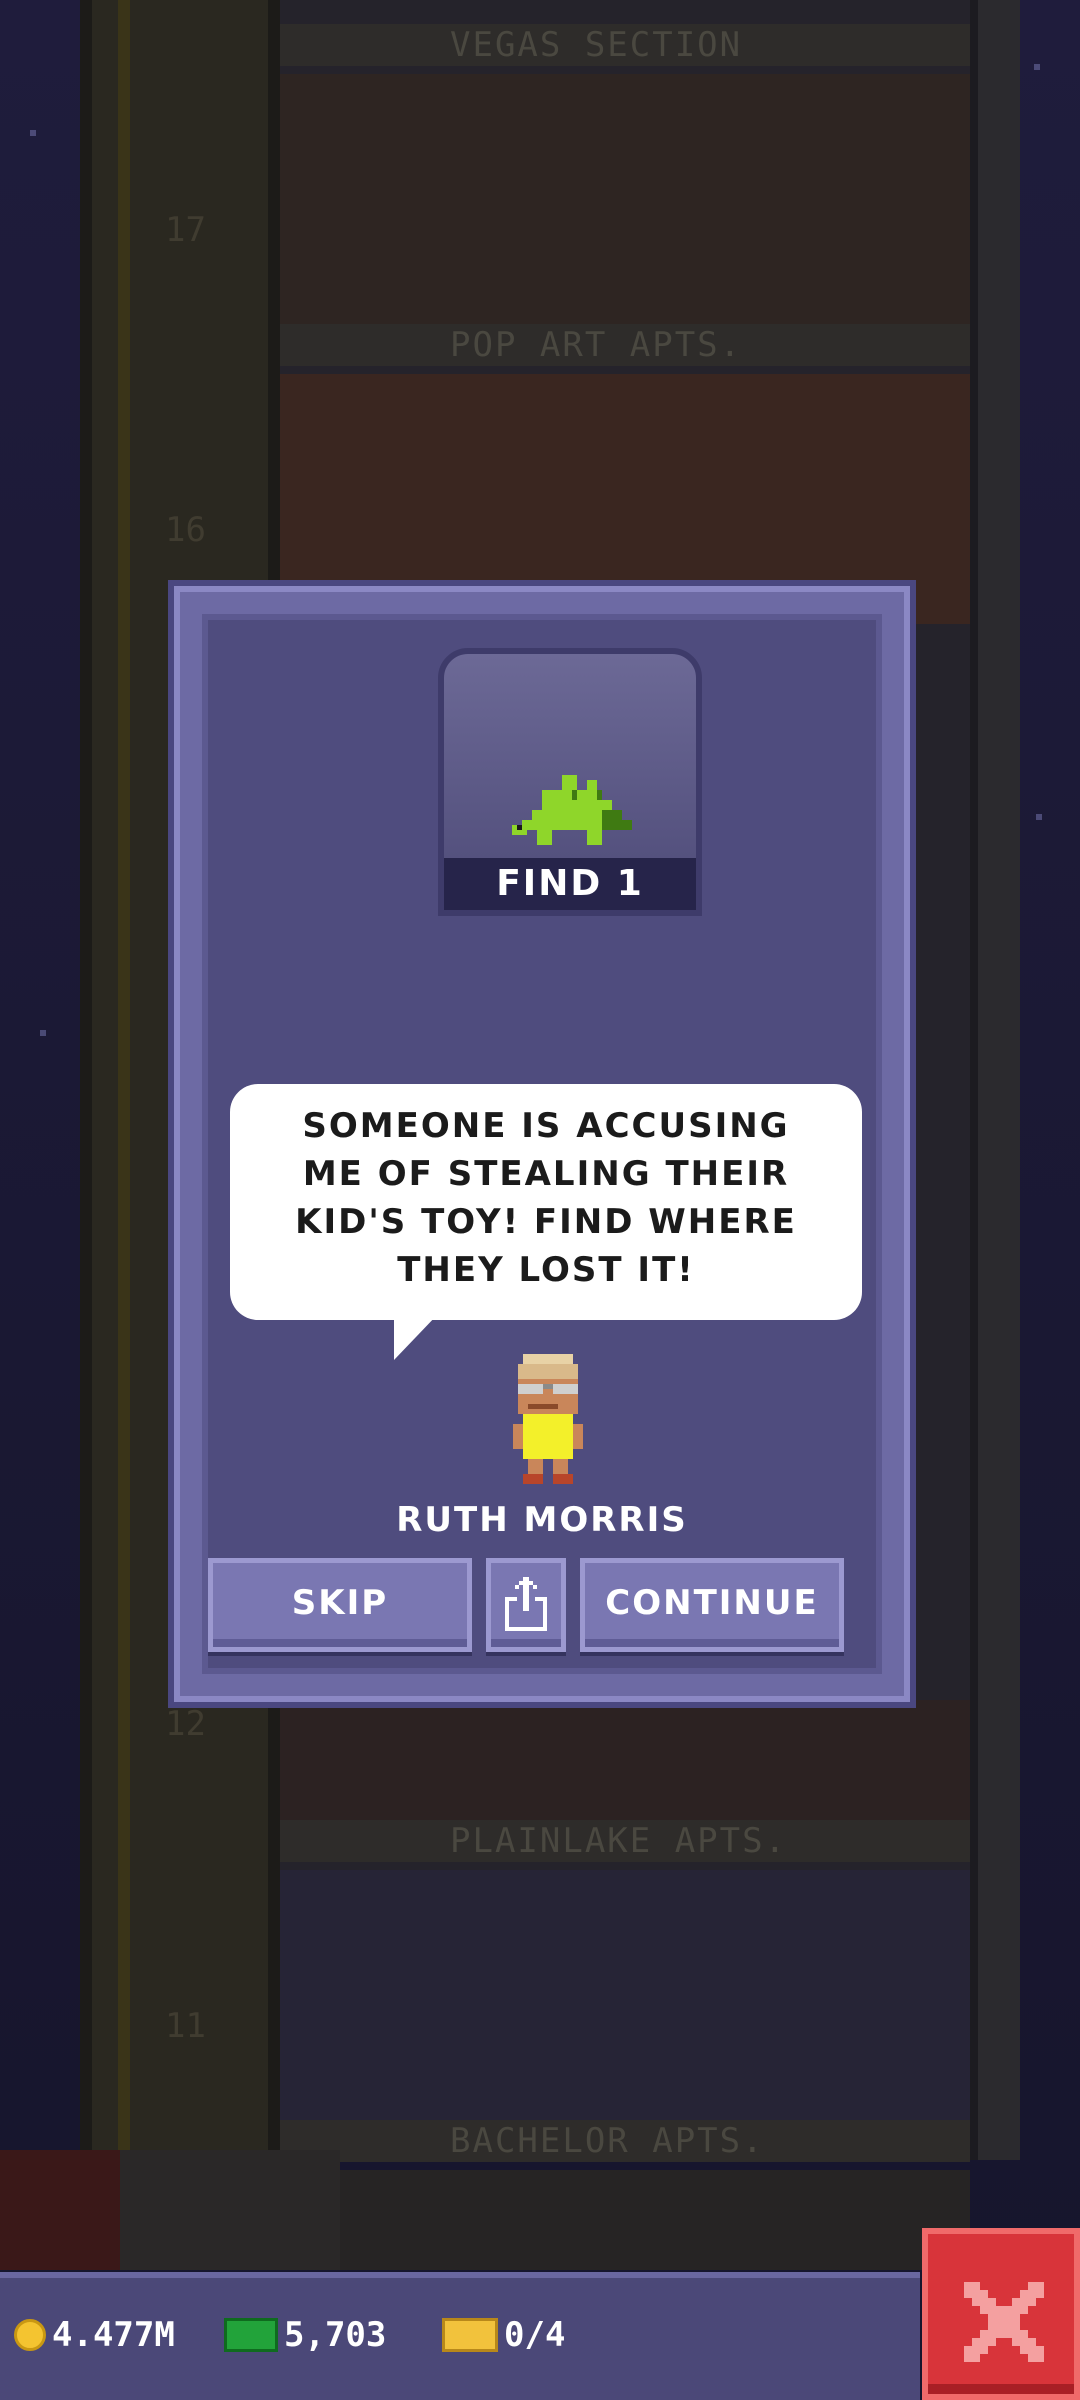 This screenshot has height=2400, width=1080. What do you see at coordinates (548, 1419) in the screenshot?
I see `character-avatar` at bounding box center [548, 1419].